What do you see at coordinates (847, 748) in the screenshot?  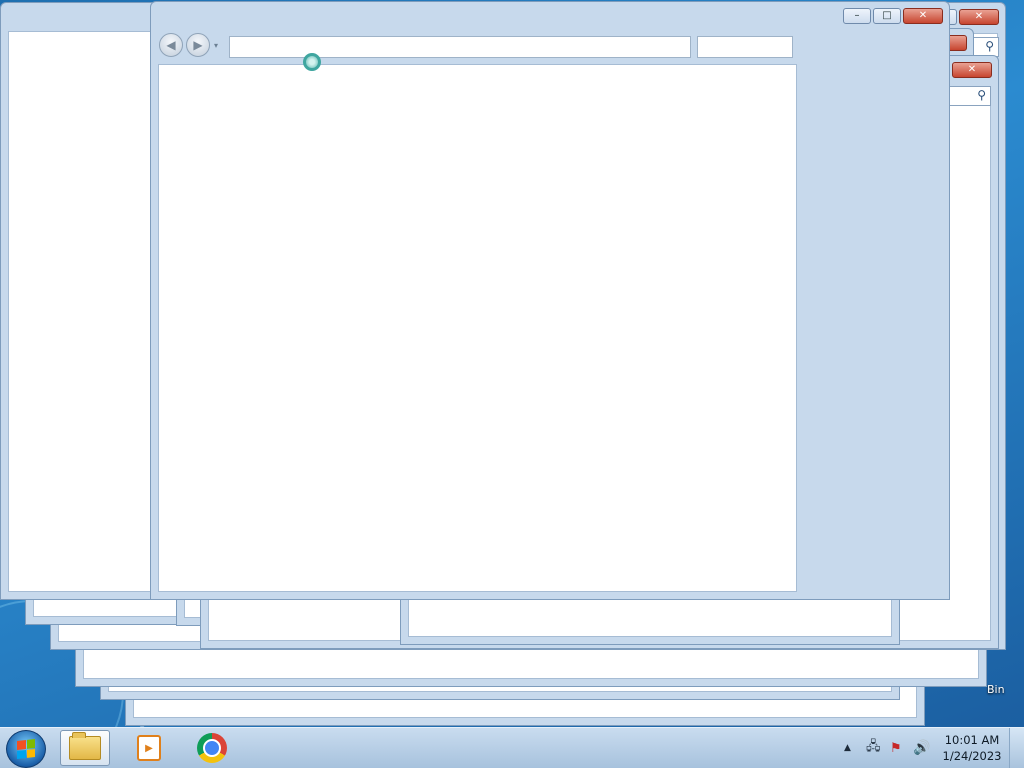 I see `show-hidden-icons-icon: ▲` at bounding box center [847, 748].